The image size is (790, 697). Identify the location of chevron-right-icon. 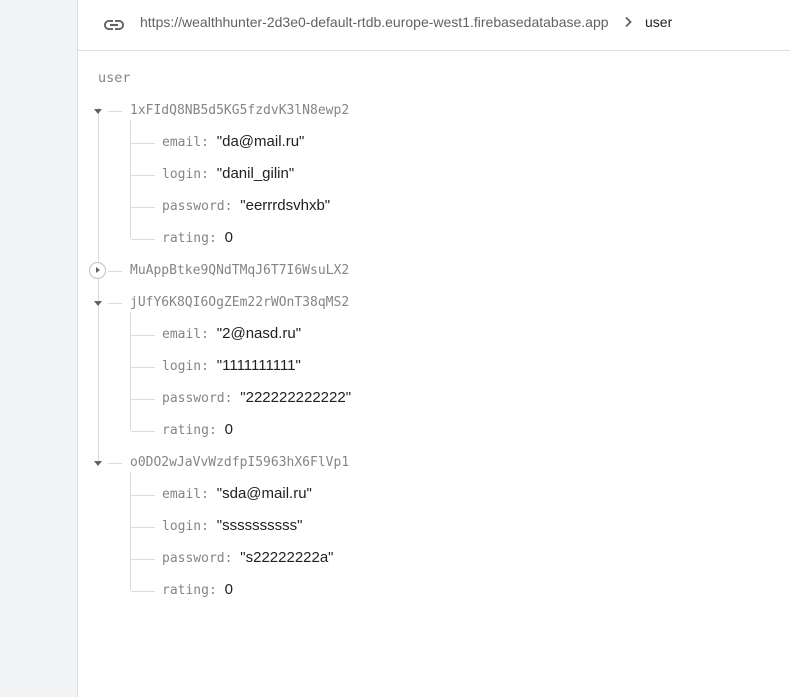
(628, 22).